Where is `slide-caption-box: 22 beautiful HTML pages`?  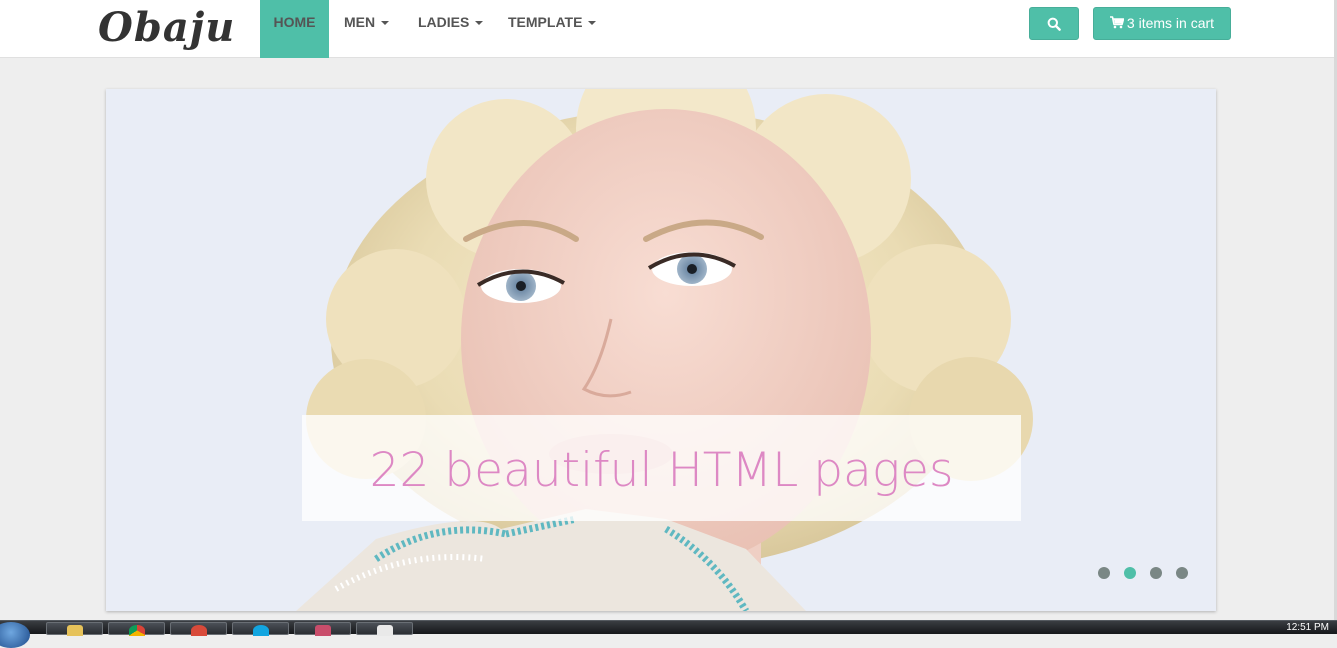 slide-caption-box: 22 beautiful HTML pages is located at coordinates (661, 468).